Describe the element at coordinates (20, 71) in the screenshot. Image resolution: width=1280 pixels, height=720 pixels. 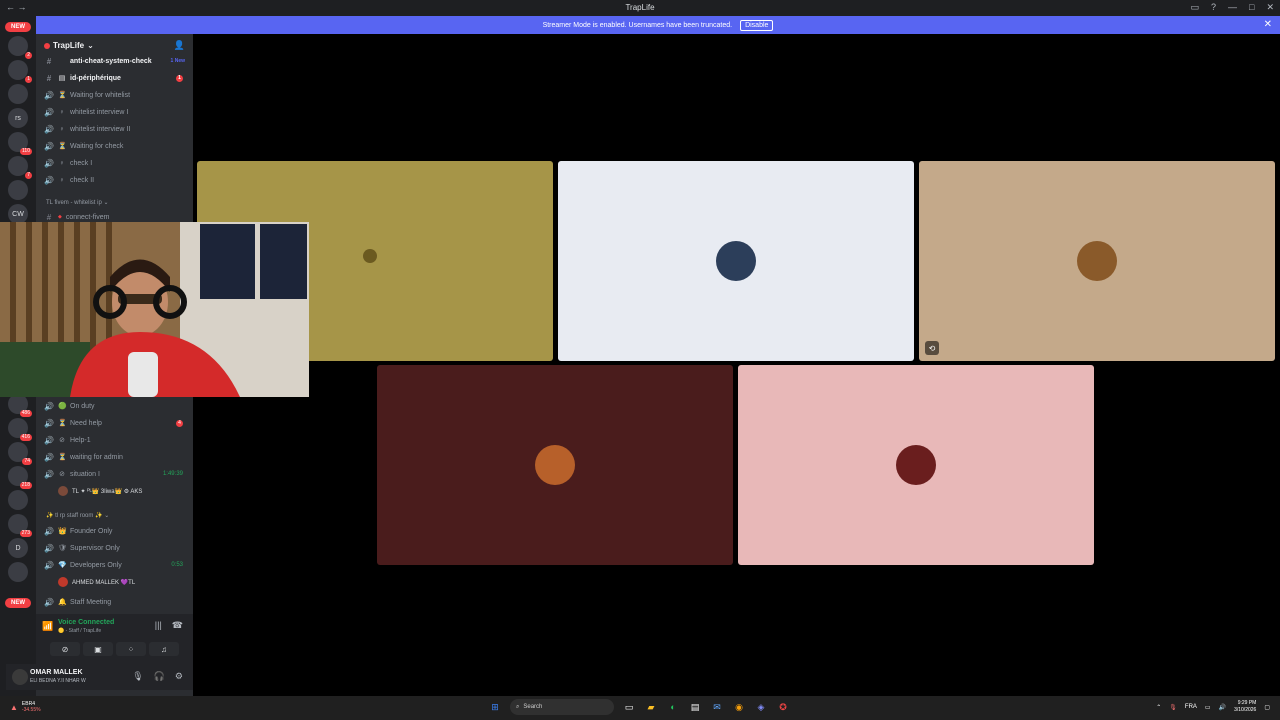
I see `server-icon: 1` at that location.